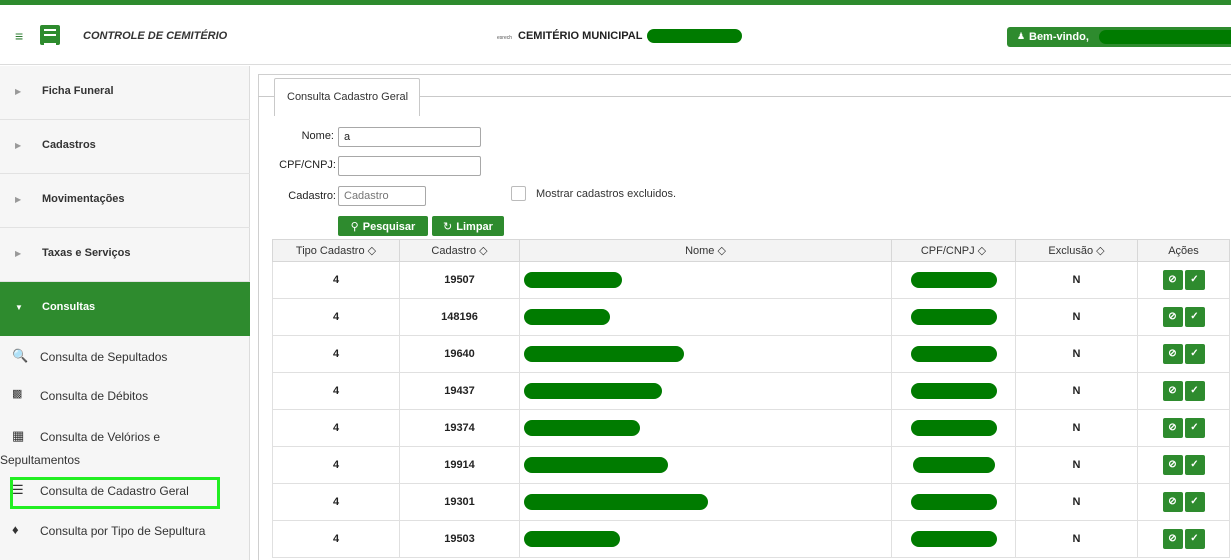 The width and height of the screenshot is (1231, 560). I want to click on column-header-tipo: Tipo Cadastro ◇, so click(336, 250).